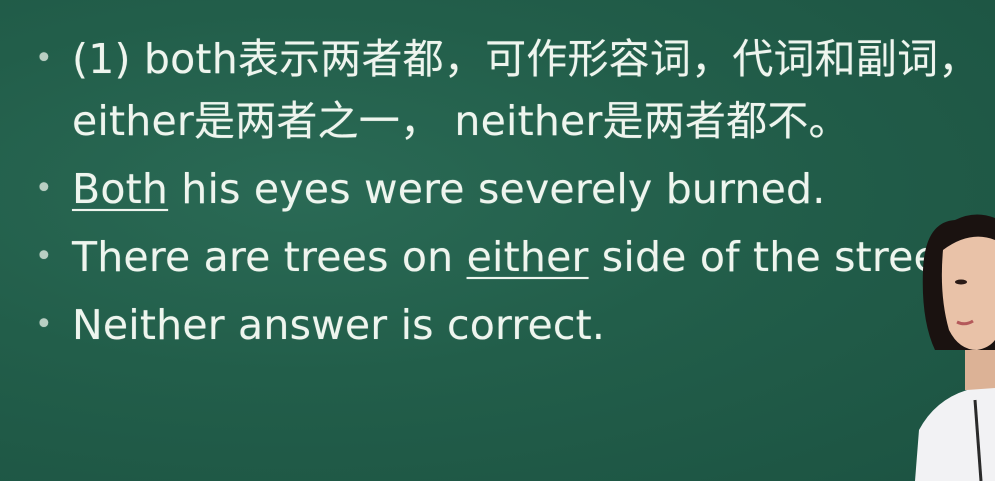 The image size is (995, 481). I want to click on bullet-text: There are trees on, so click(269, 257).